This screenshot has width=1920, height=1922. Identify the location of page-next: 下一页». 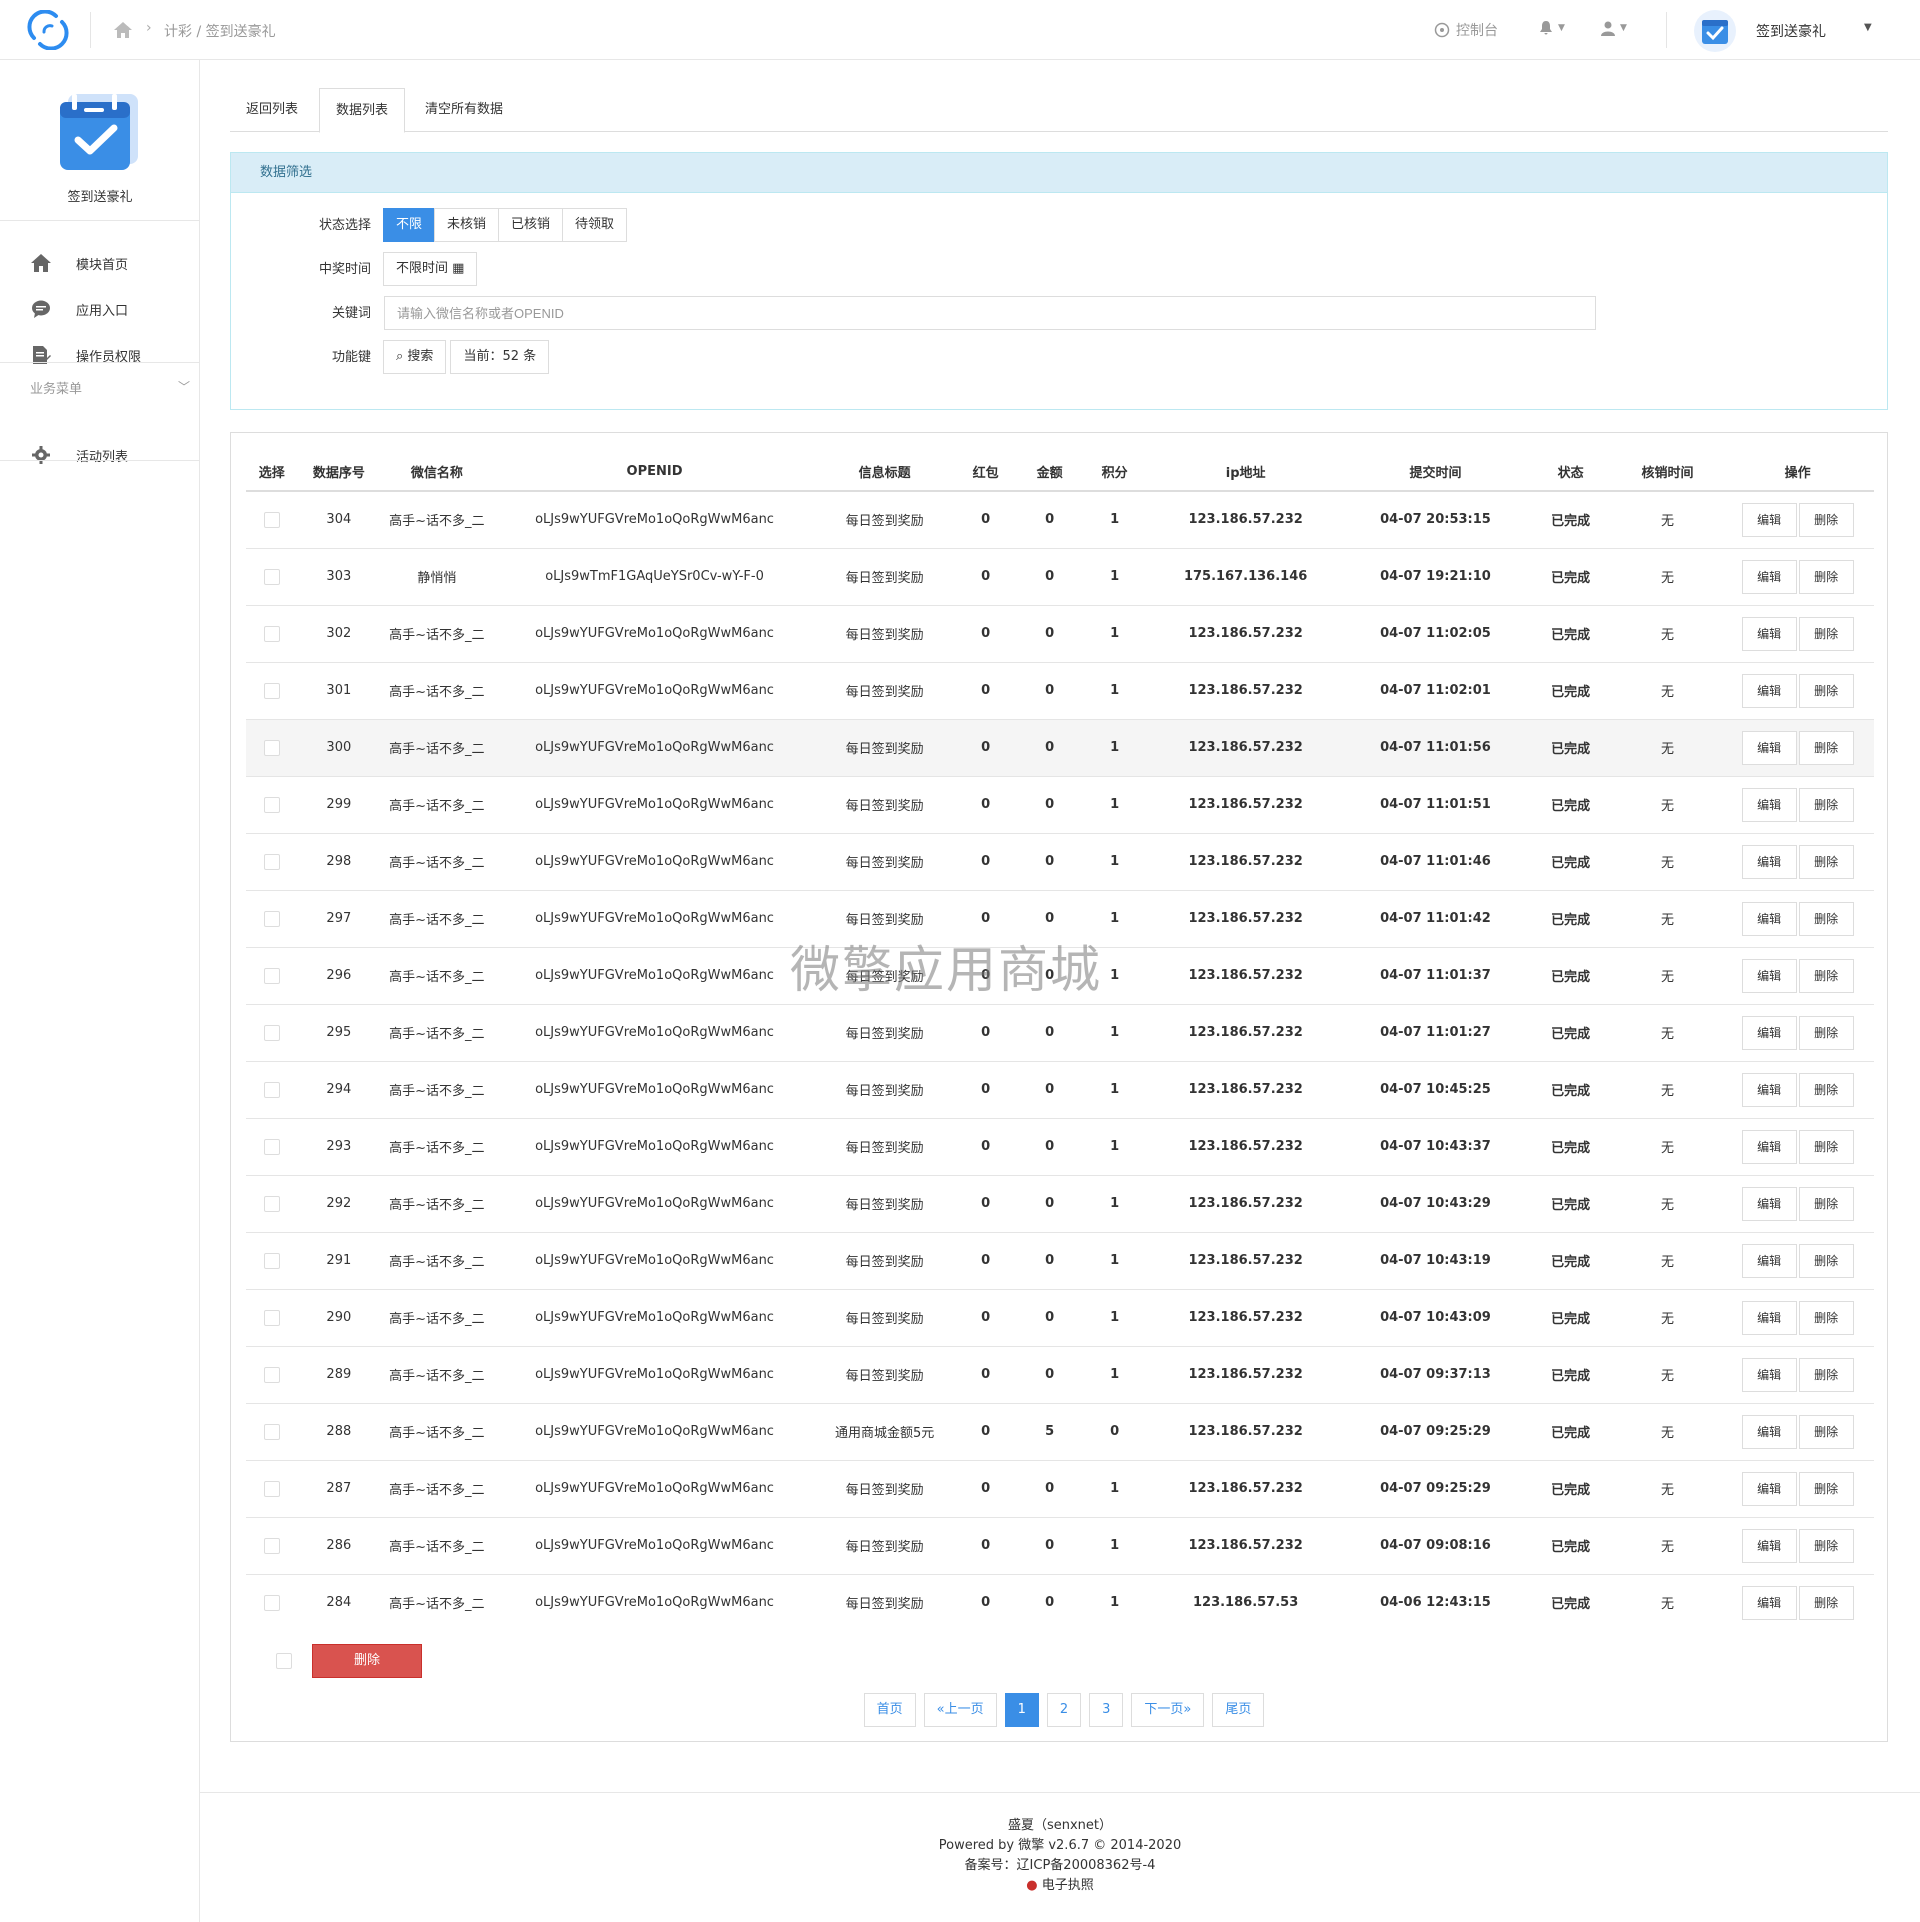
(1168, 1710).